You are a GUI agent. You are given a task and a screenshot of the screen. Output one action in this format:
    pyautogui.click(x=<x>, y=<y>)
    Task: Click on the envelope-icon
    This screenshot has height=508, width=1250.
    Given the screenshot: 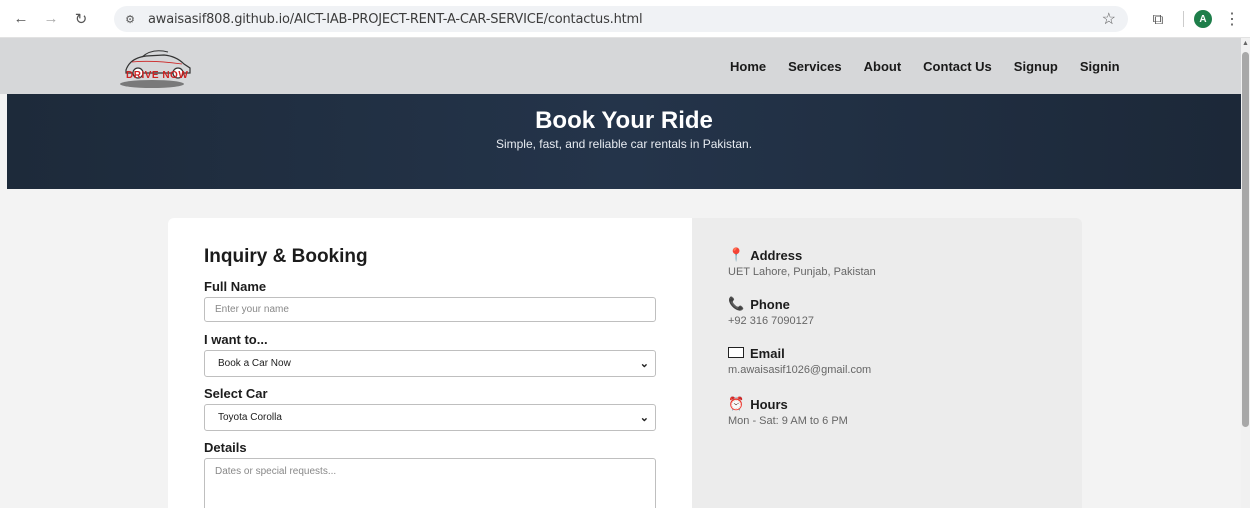 What is the action you would take?
    pyautogui.click(x=736, y=353)
    